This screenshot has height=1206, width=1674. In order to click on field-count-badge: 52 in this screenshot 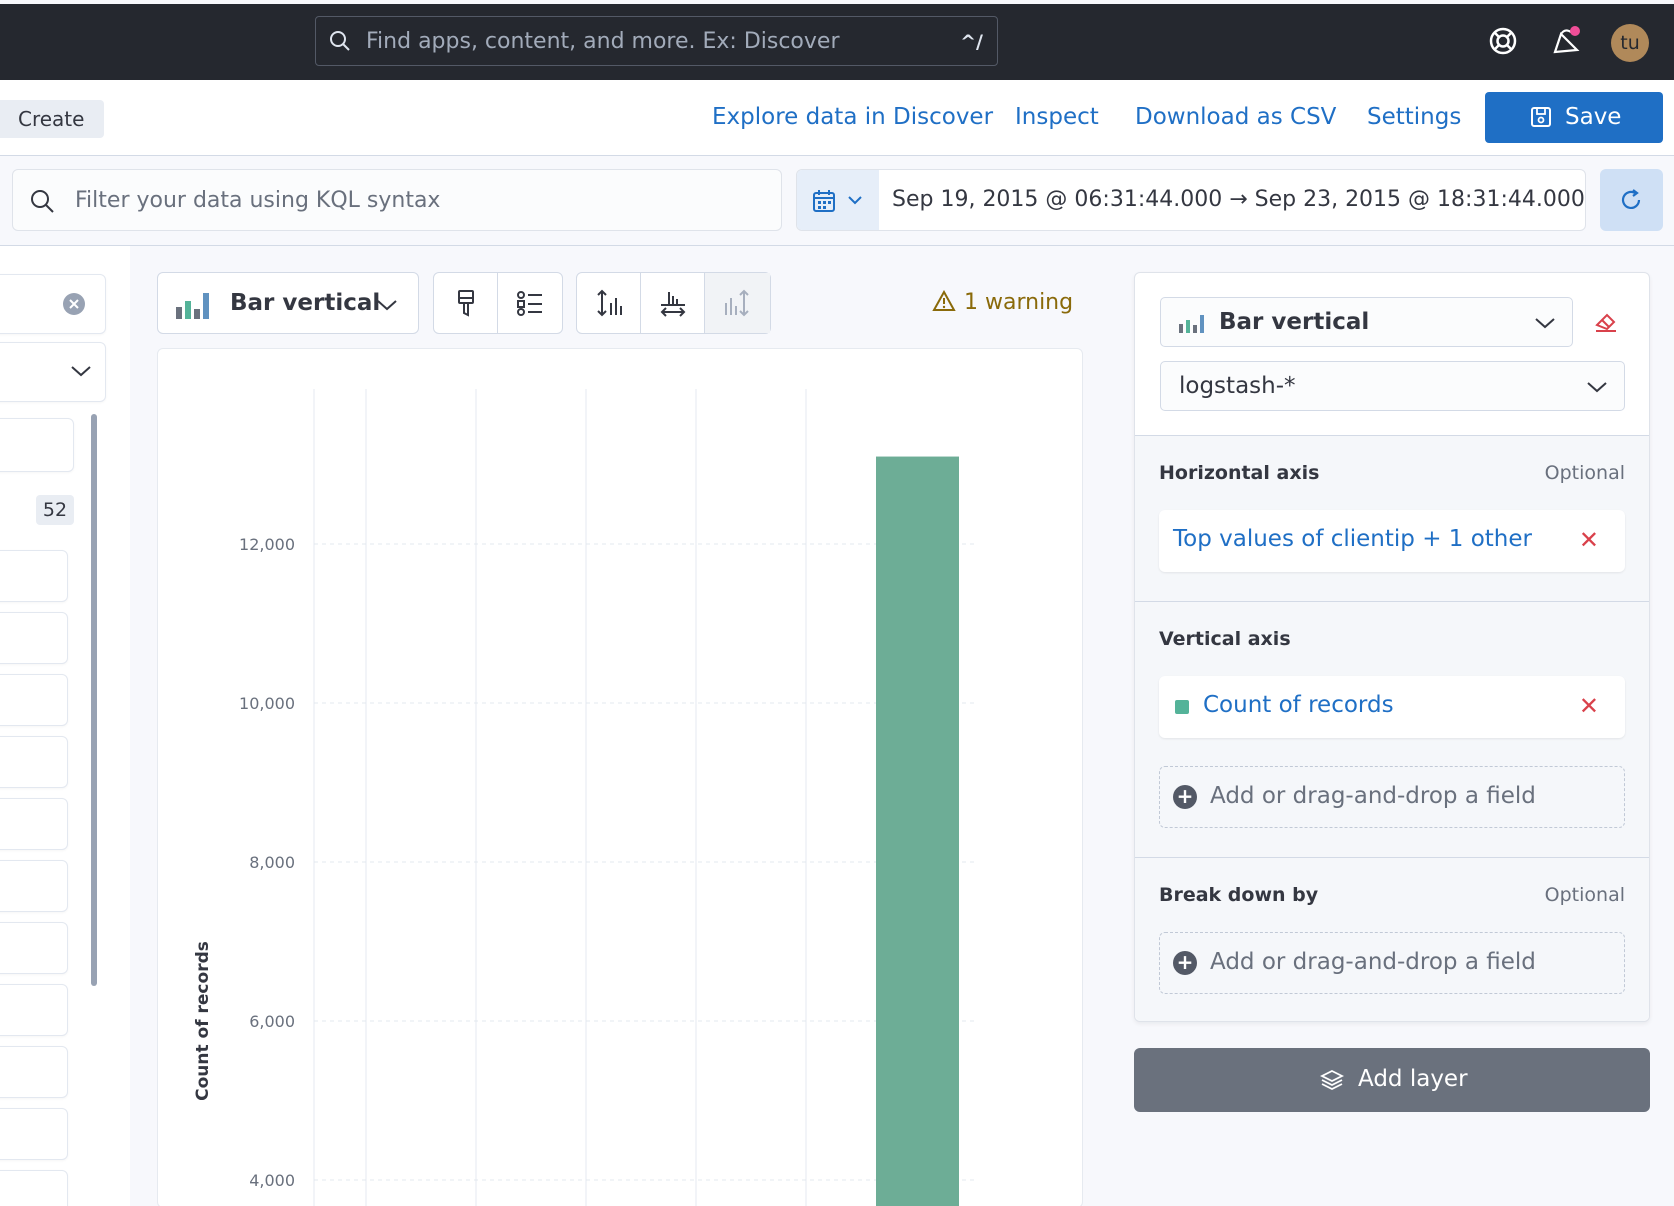, I will do `click(55, 510)`.